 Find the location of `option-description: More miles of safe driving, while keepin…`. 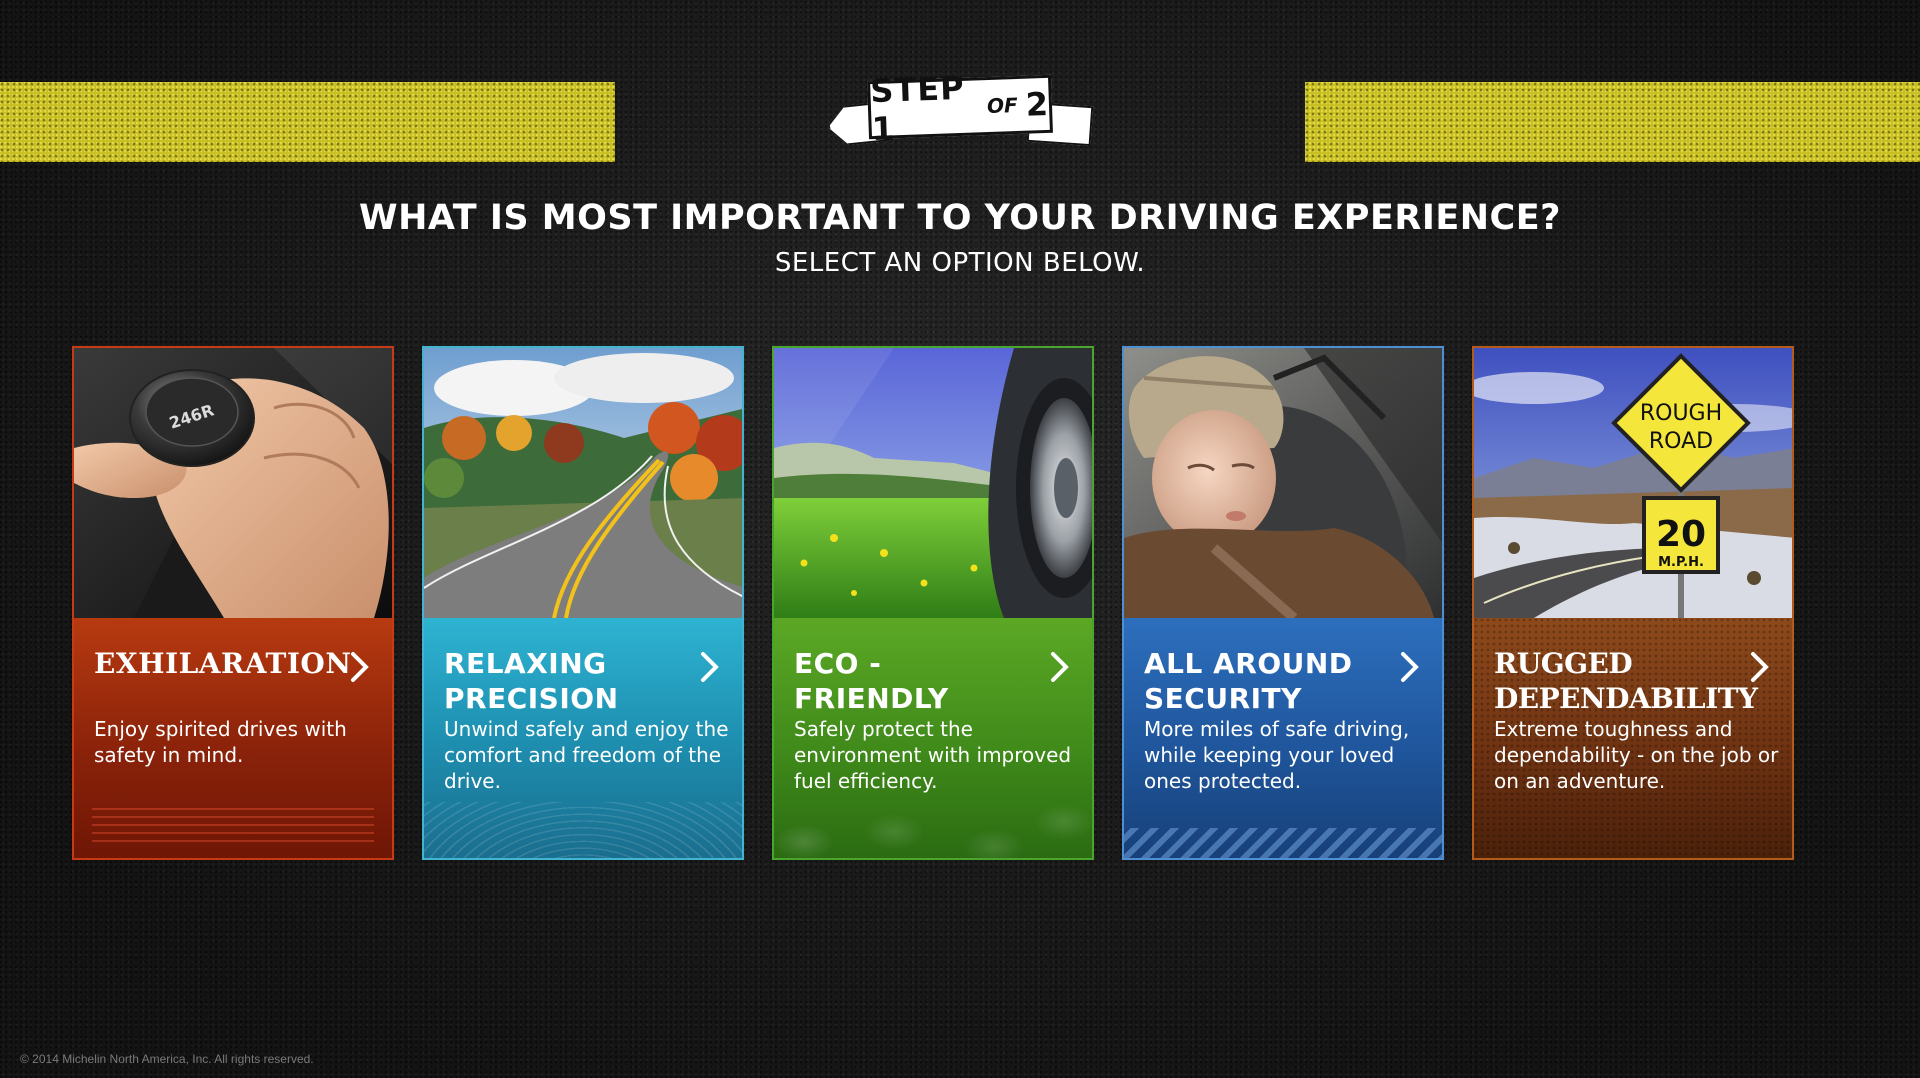

option-description: More miles of safe driving, while keepin… is located at coordinates (1277, 755).